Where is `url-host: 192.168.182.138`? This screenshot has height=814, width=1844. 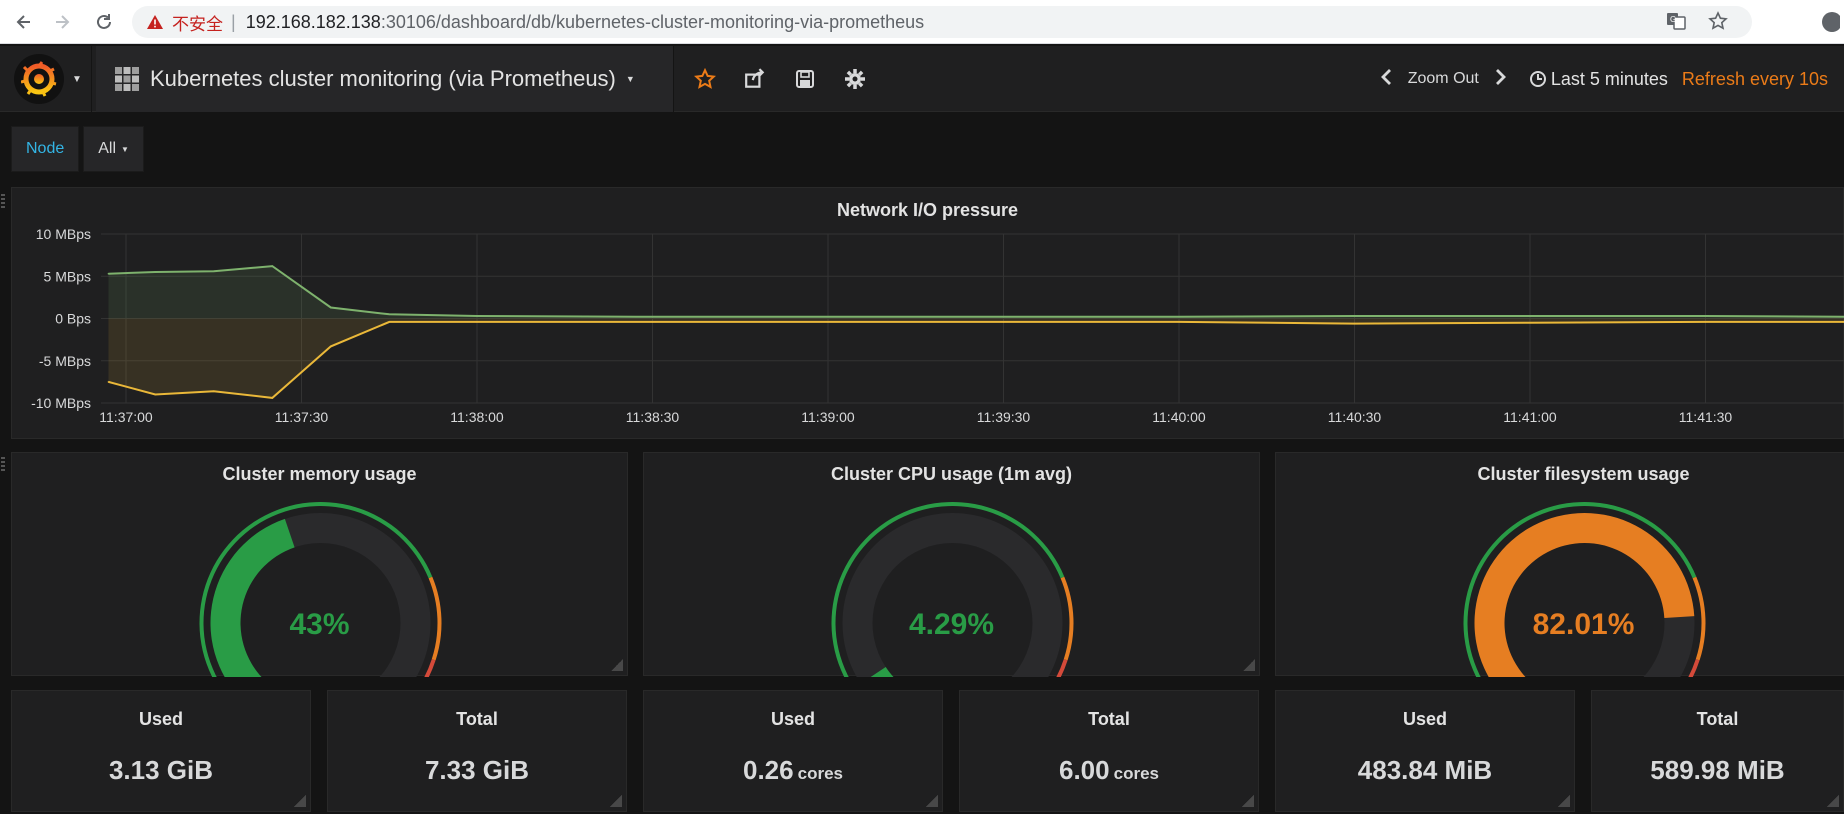 url-host: 192.168.182.138 is located at coordinates (313, 21).